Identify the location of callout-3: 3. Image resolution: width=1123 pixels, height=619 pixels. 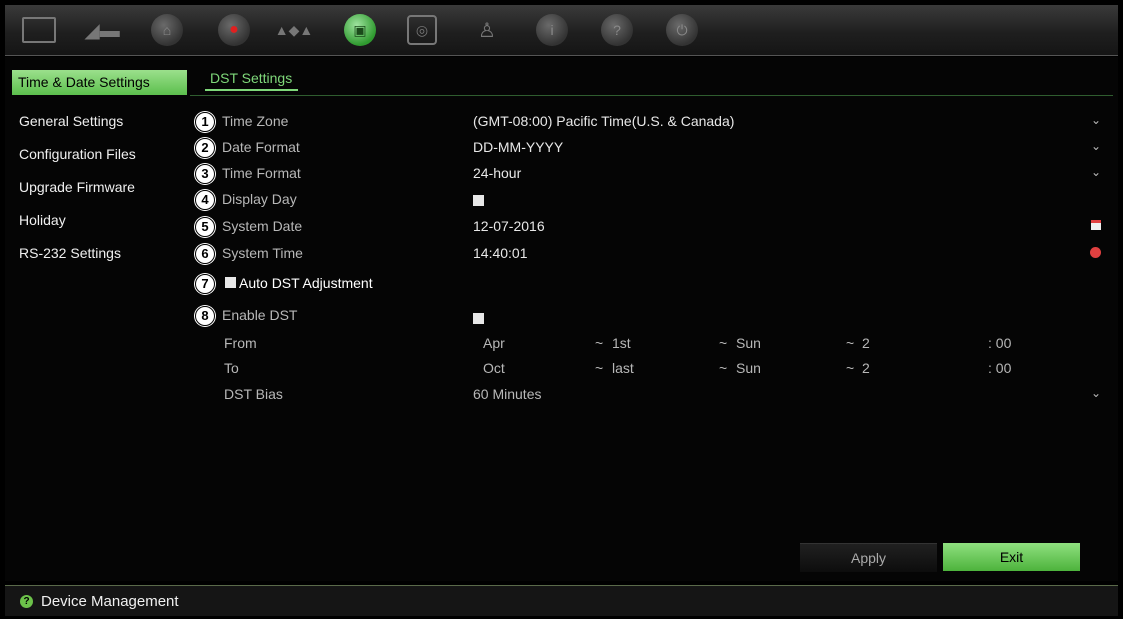
(205, 174).